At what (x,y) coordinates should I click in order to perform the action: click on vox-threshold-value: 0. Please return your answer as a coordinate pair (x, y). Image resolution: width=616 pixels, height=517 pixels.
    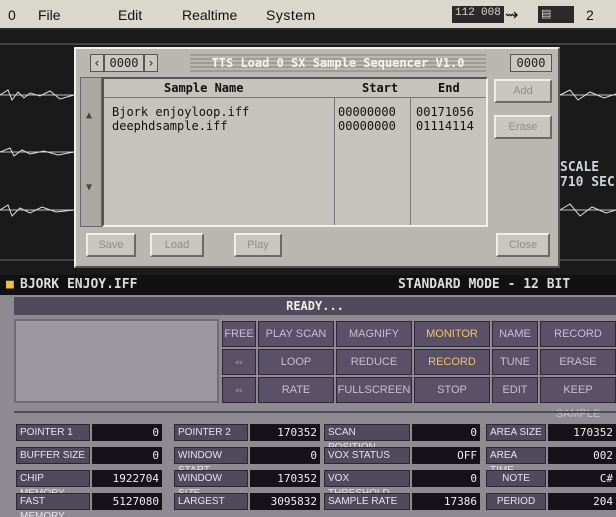
    Looking at the image, I should click on (446, 478).